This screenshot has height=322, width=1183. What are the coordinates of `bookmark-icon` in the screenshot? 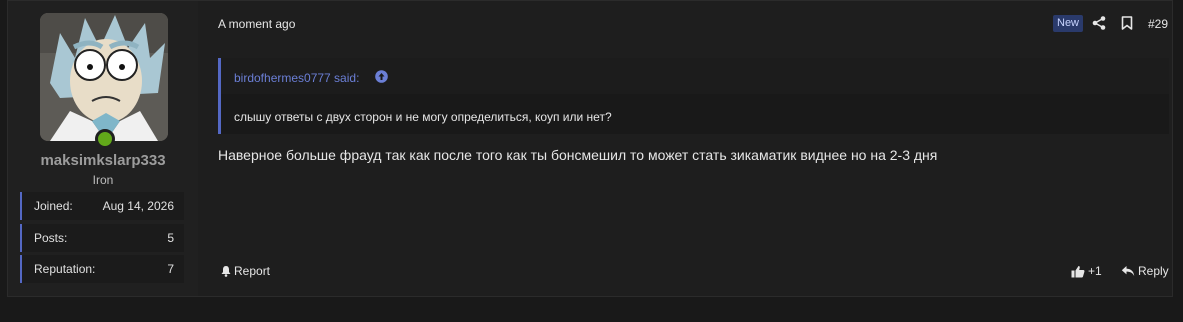 It's located at (1127, 23).